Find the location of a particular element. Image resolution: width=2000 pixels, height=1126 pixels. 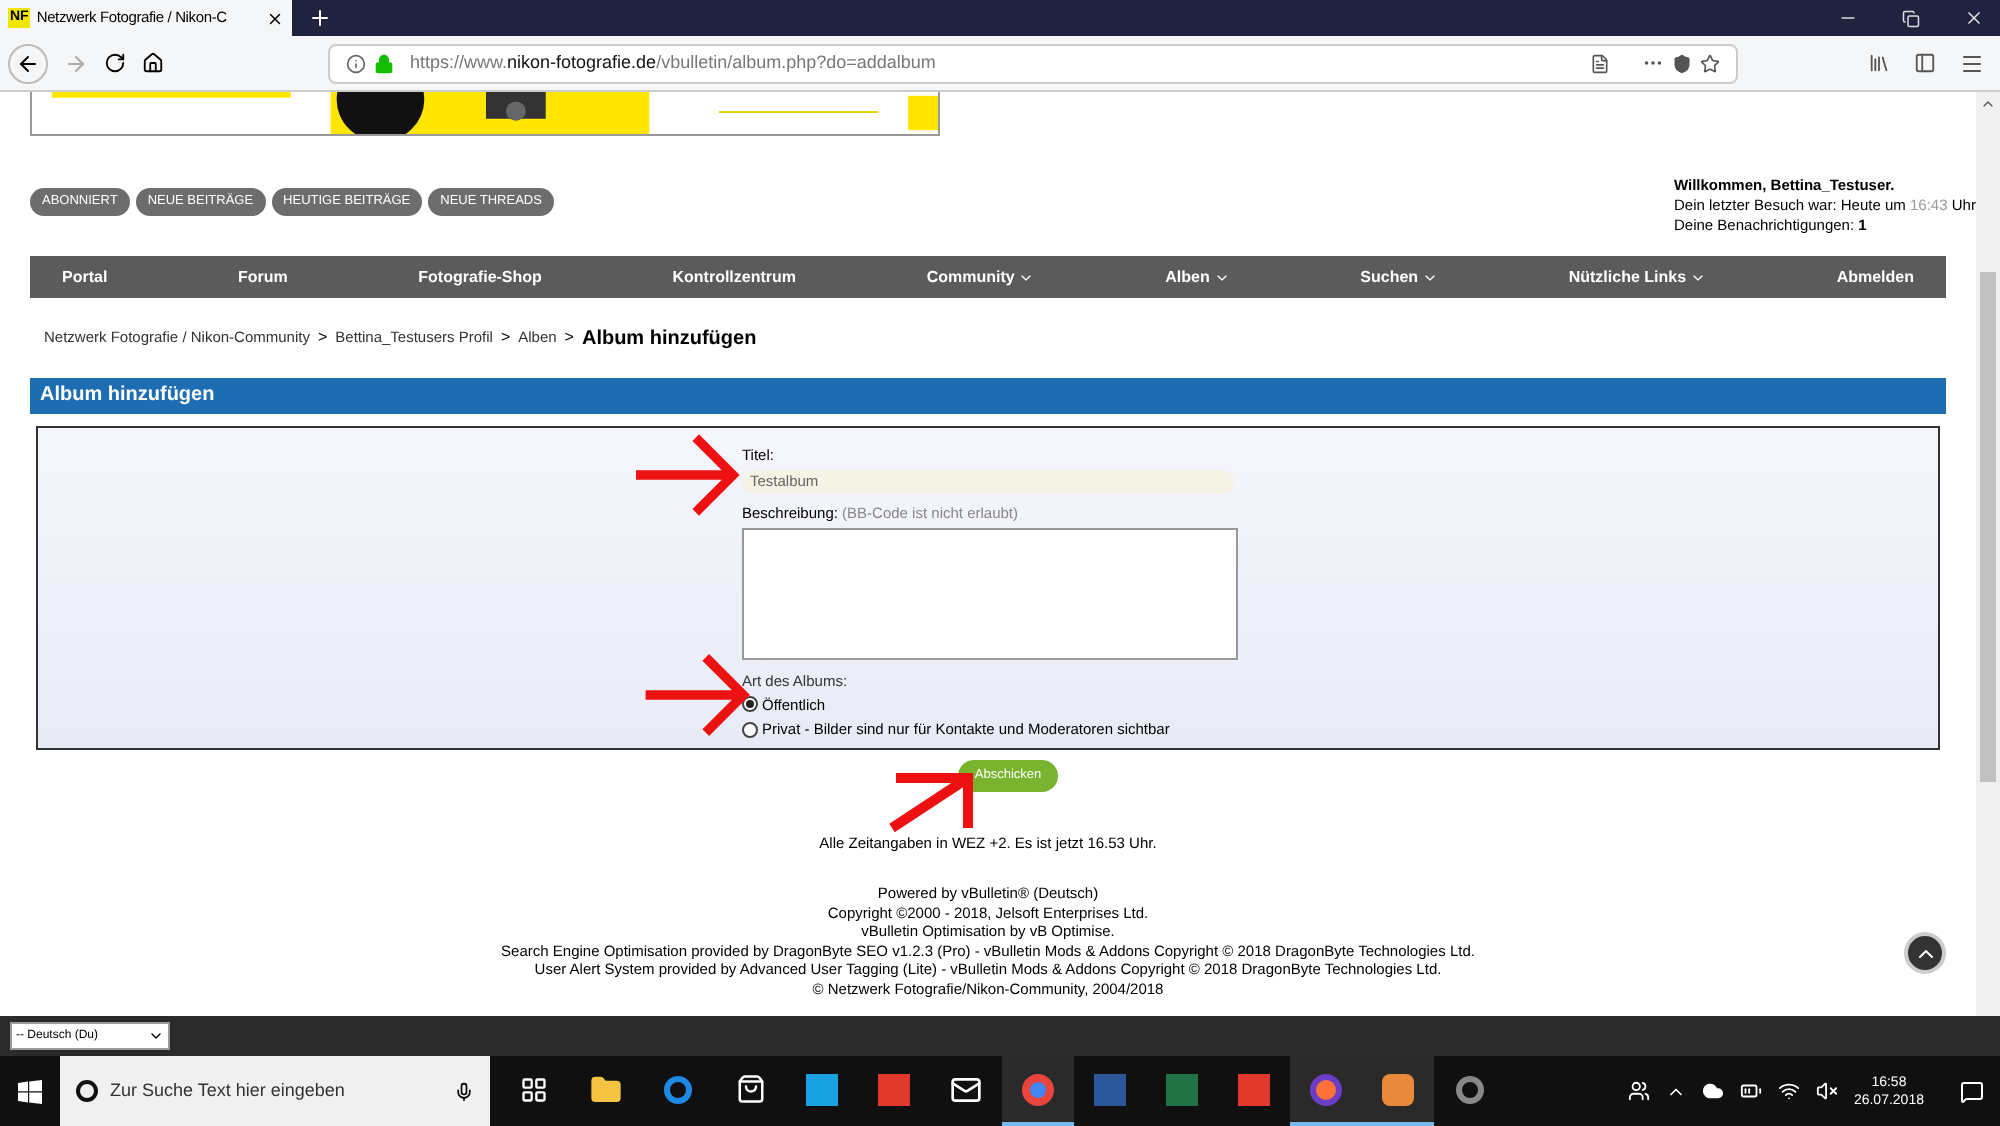

cloud-icon is located at coordinates (1712, 1091).